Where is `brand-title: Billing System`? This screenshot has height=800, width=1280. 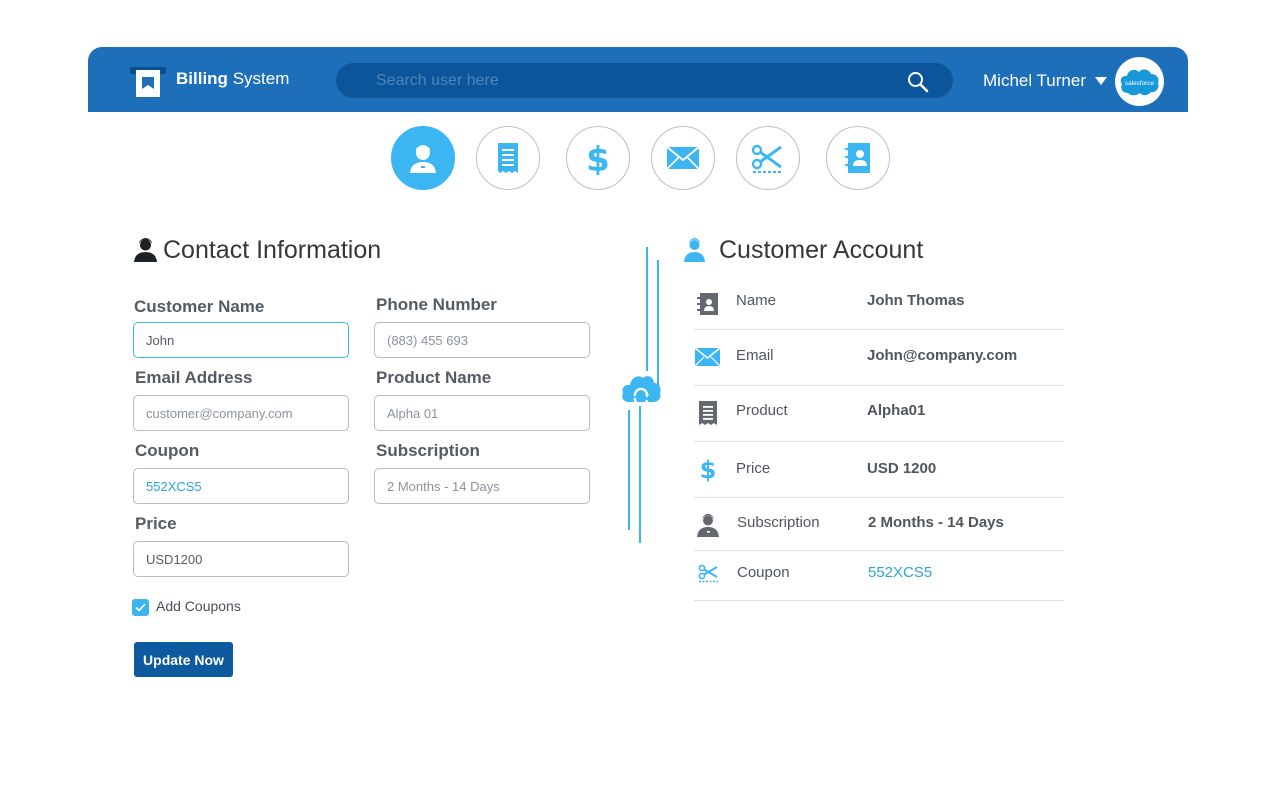
brand-title: Billing System is located at coordinates (232, 79).